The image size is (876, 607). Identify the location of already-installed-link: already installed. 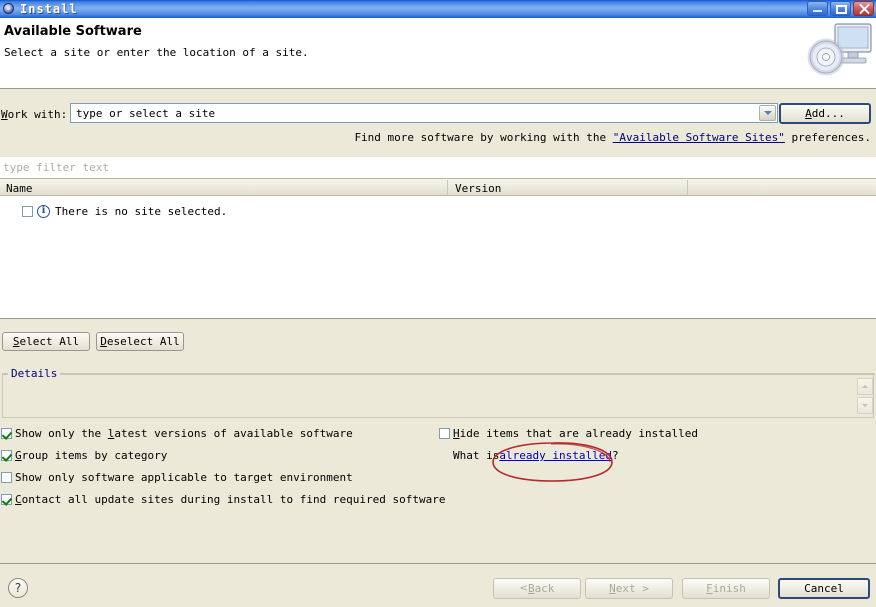
(555, 455).